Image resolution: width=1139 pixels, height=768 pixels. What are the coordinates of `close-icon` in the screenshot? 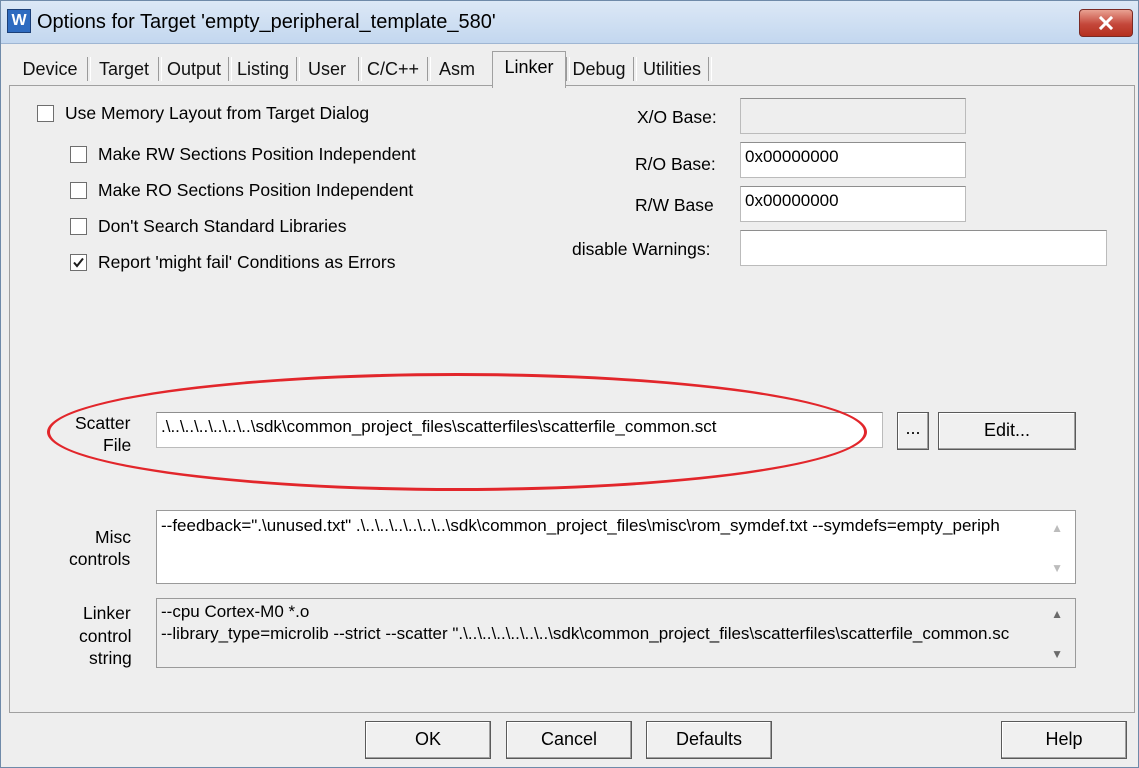 It's located at (1106, 23).